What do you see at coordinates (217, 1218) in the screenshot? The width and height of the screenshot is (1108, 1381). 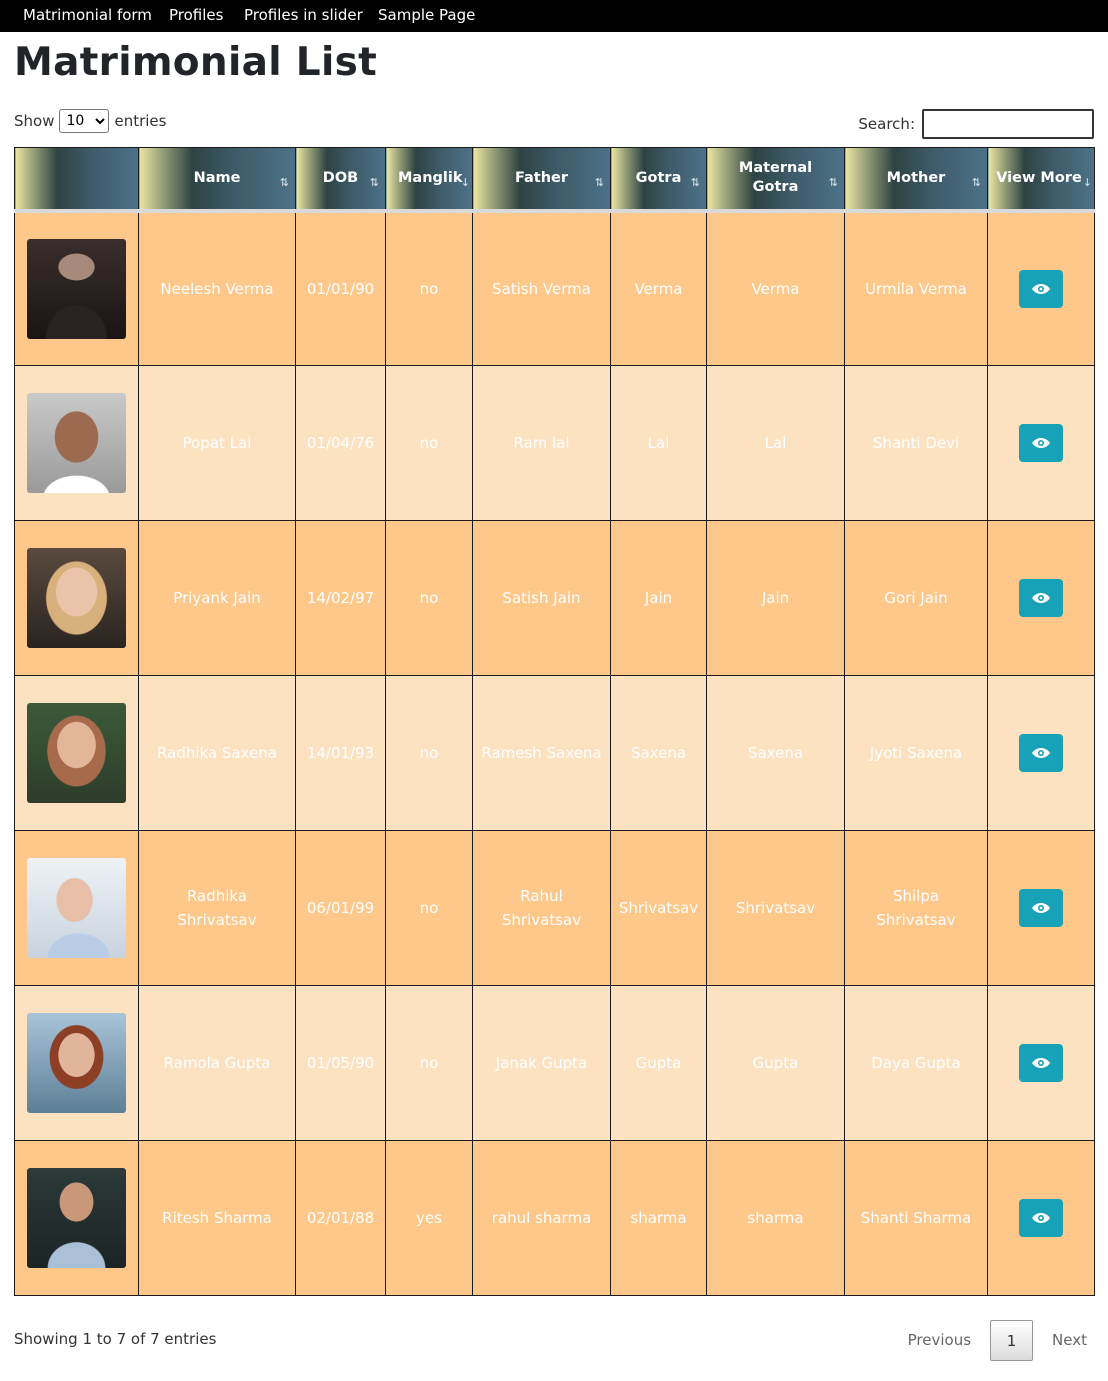 I see `cell-name: Ritesh Sharma` at bounding box center [217, 1218].